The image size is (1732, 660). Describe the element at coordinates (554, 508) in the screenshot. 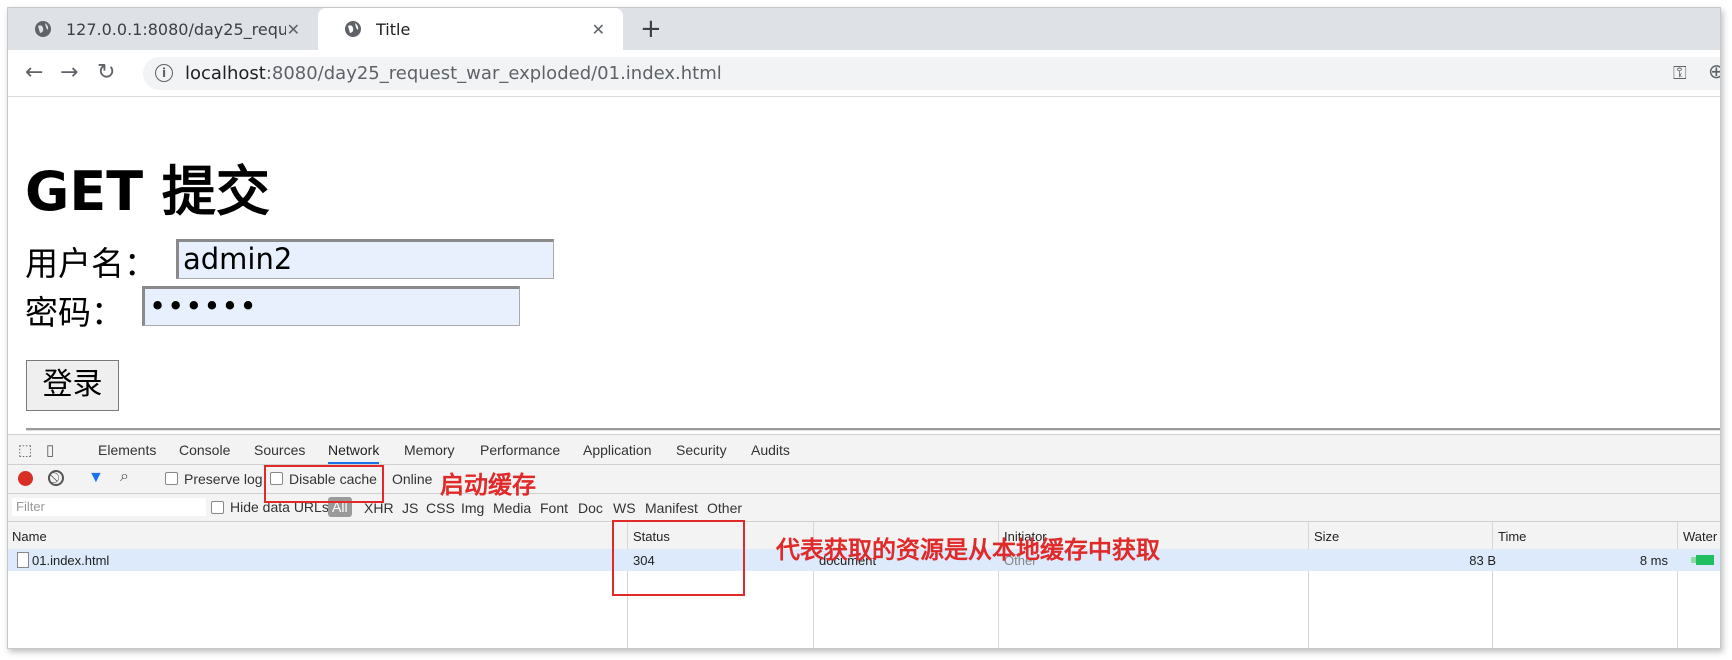

I see `type-filter-font: Font` at that location.